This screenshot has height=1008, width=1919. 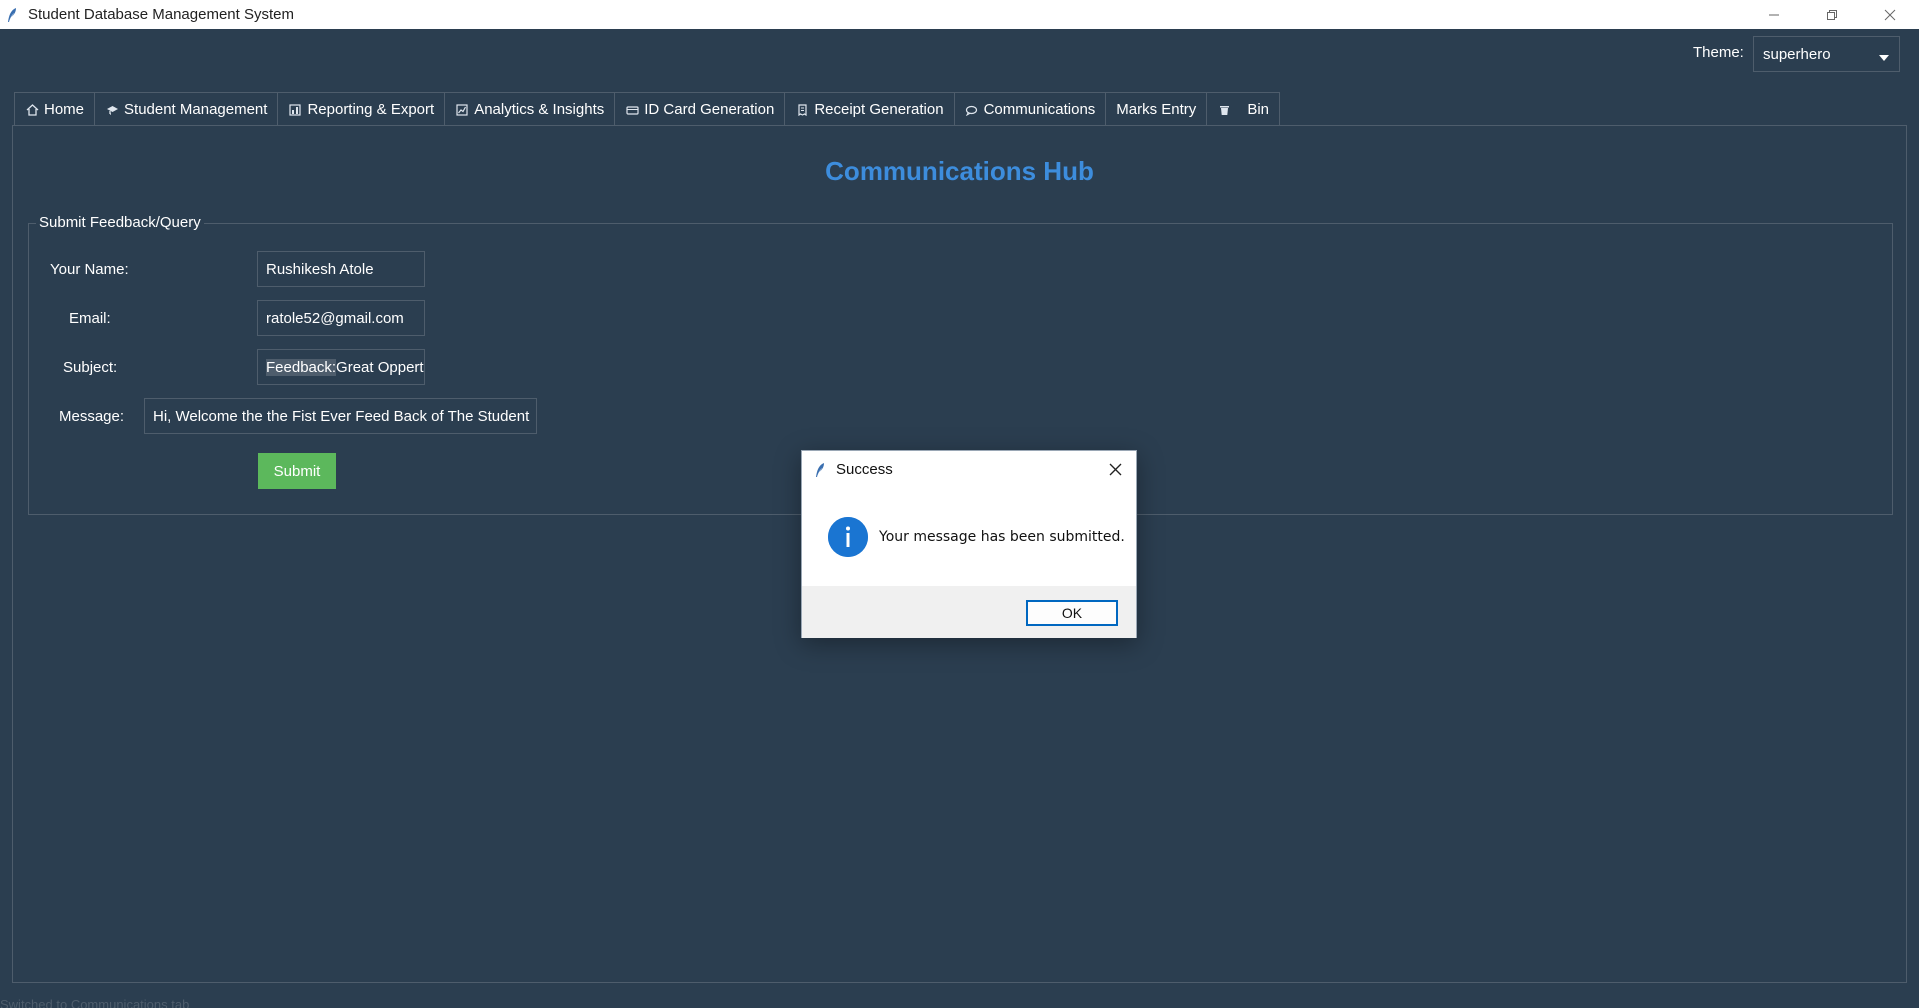 I want to click on submit-button: Submit, so click(x=297, y=471).